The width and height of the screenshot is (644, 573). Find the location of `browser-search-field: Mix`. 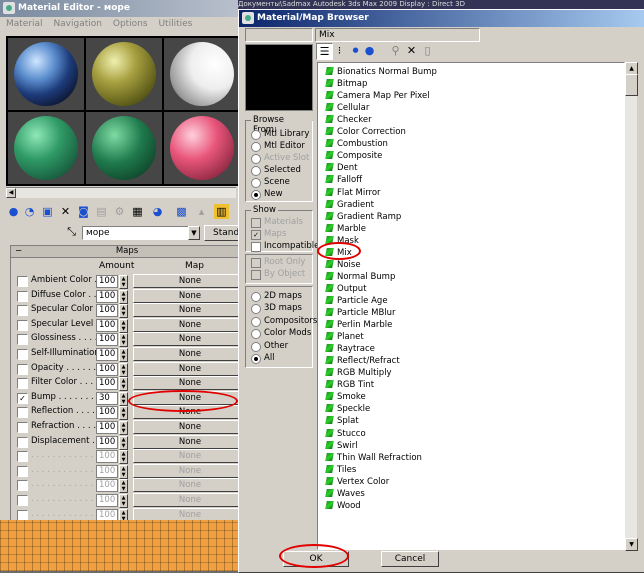

browser-search-field: Mix is located at coordinates (397, 35).